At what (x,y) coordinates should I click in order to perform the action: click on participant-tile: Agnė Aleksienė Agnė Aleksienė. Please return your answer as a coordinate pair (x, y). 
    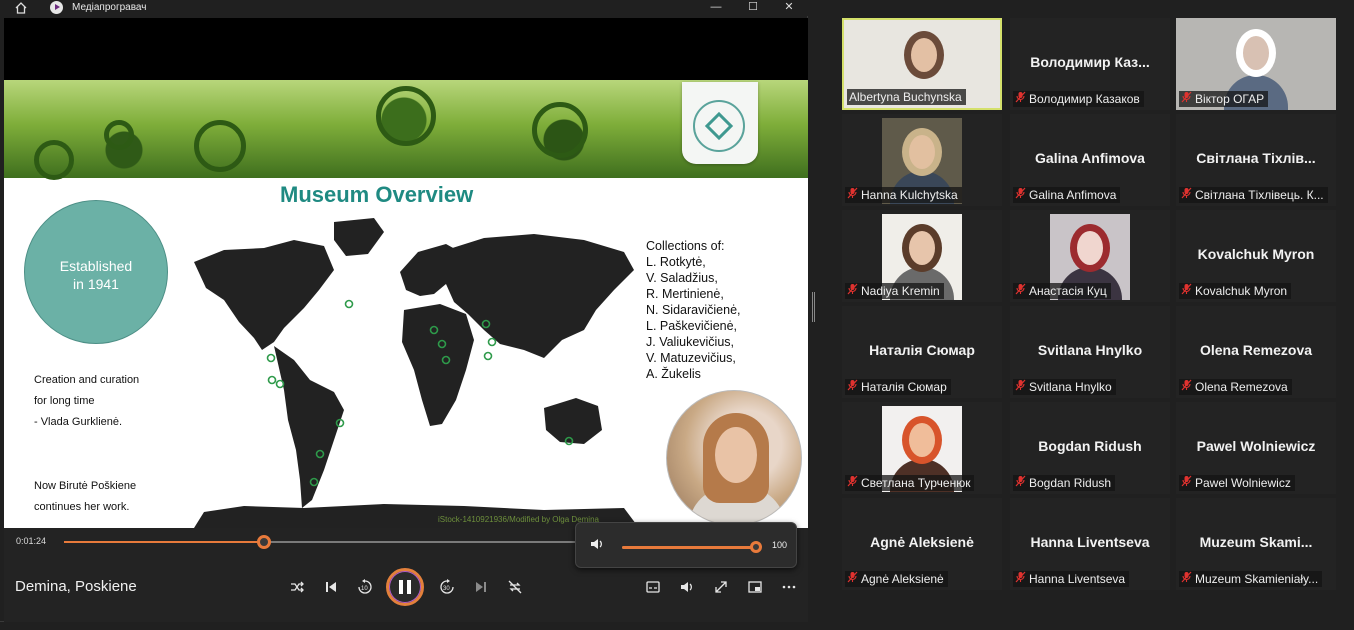
    Looking at the image, I should click on (922, 544).